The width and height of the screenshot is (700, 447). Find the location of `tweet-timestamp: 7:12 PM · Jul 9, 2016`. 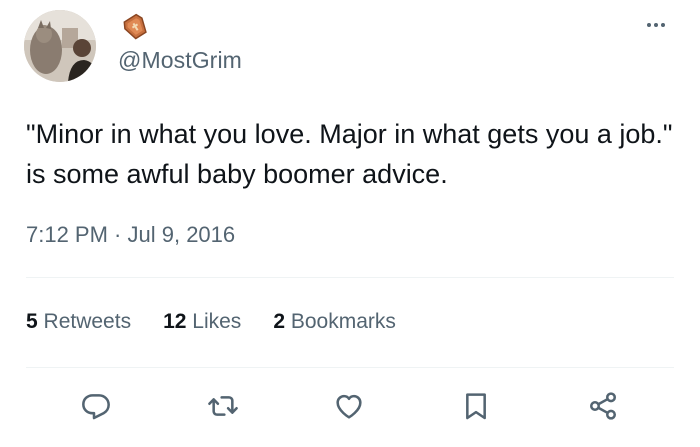

tweet-timestamp: 7:12 PM · Jul 9, 2016 is located at coordinates (130, 235).